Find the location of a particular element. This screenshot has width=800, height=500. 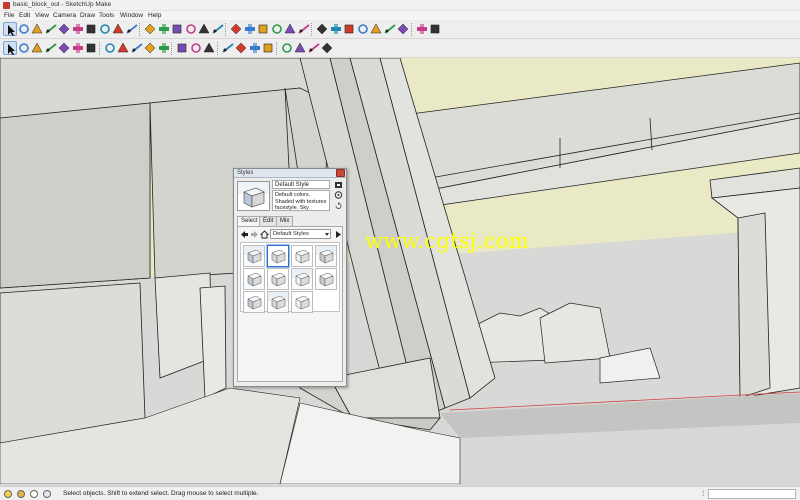

section-plane-icon is located at coordinates (435, 29).